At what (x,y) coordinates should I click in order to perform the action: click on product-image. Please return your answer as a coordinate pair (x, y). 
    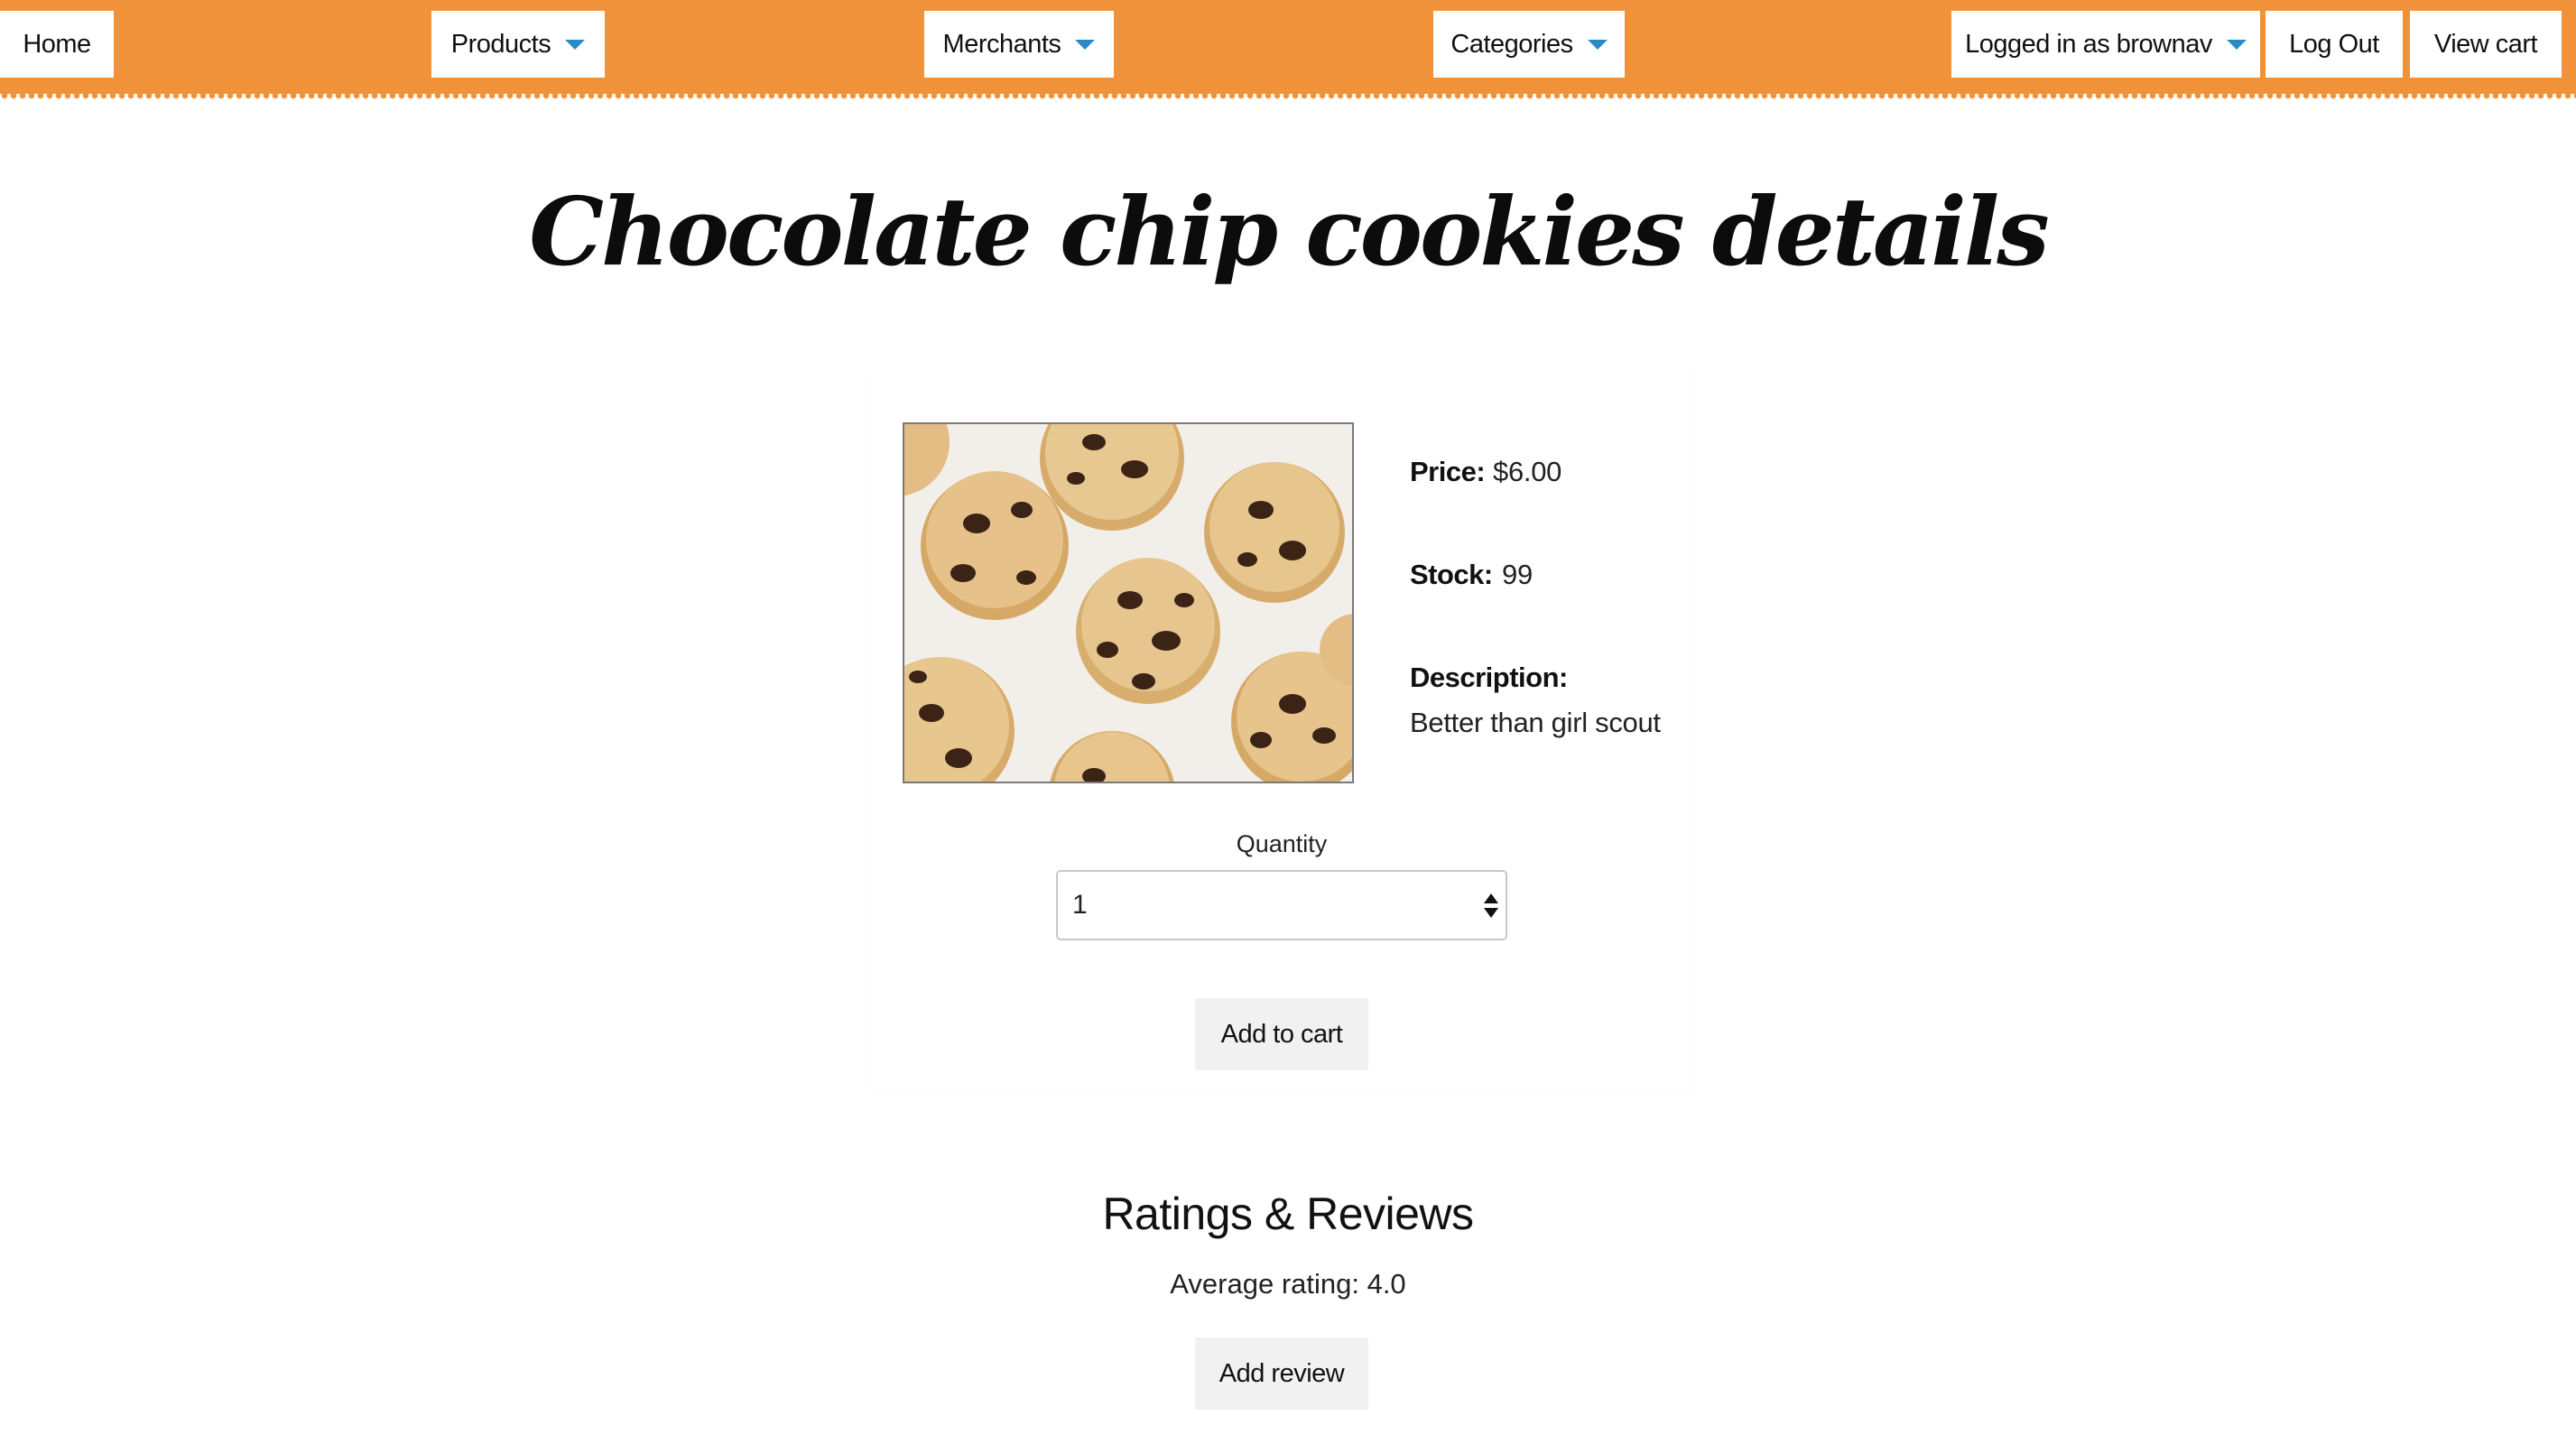
    Looking at the image, I should click on (1128, 603).